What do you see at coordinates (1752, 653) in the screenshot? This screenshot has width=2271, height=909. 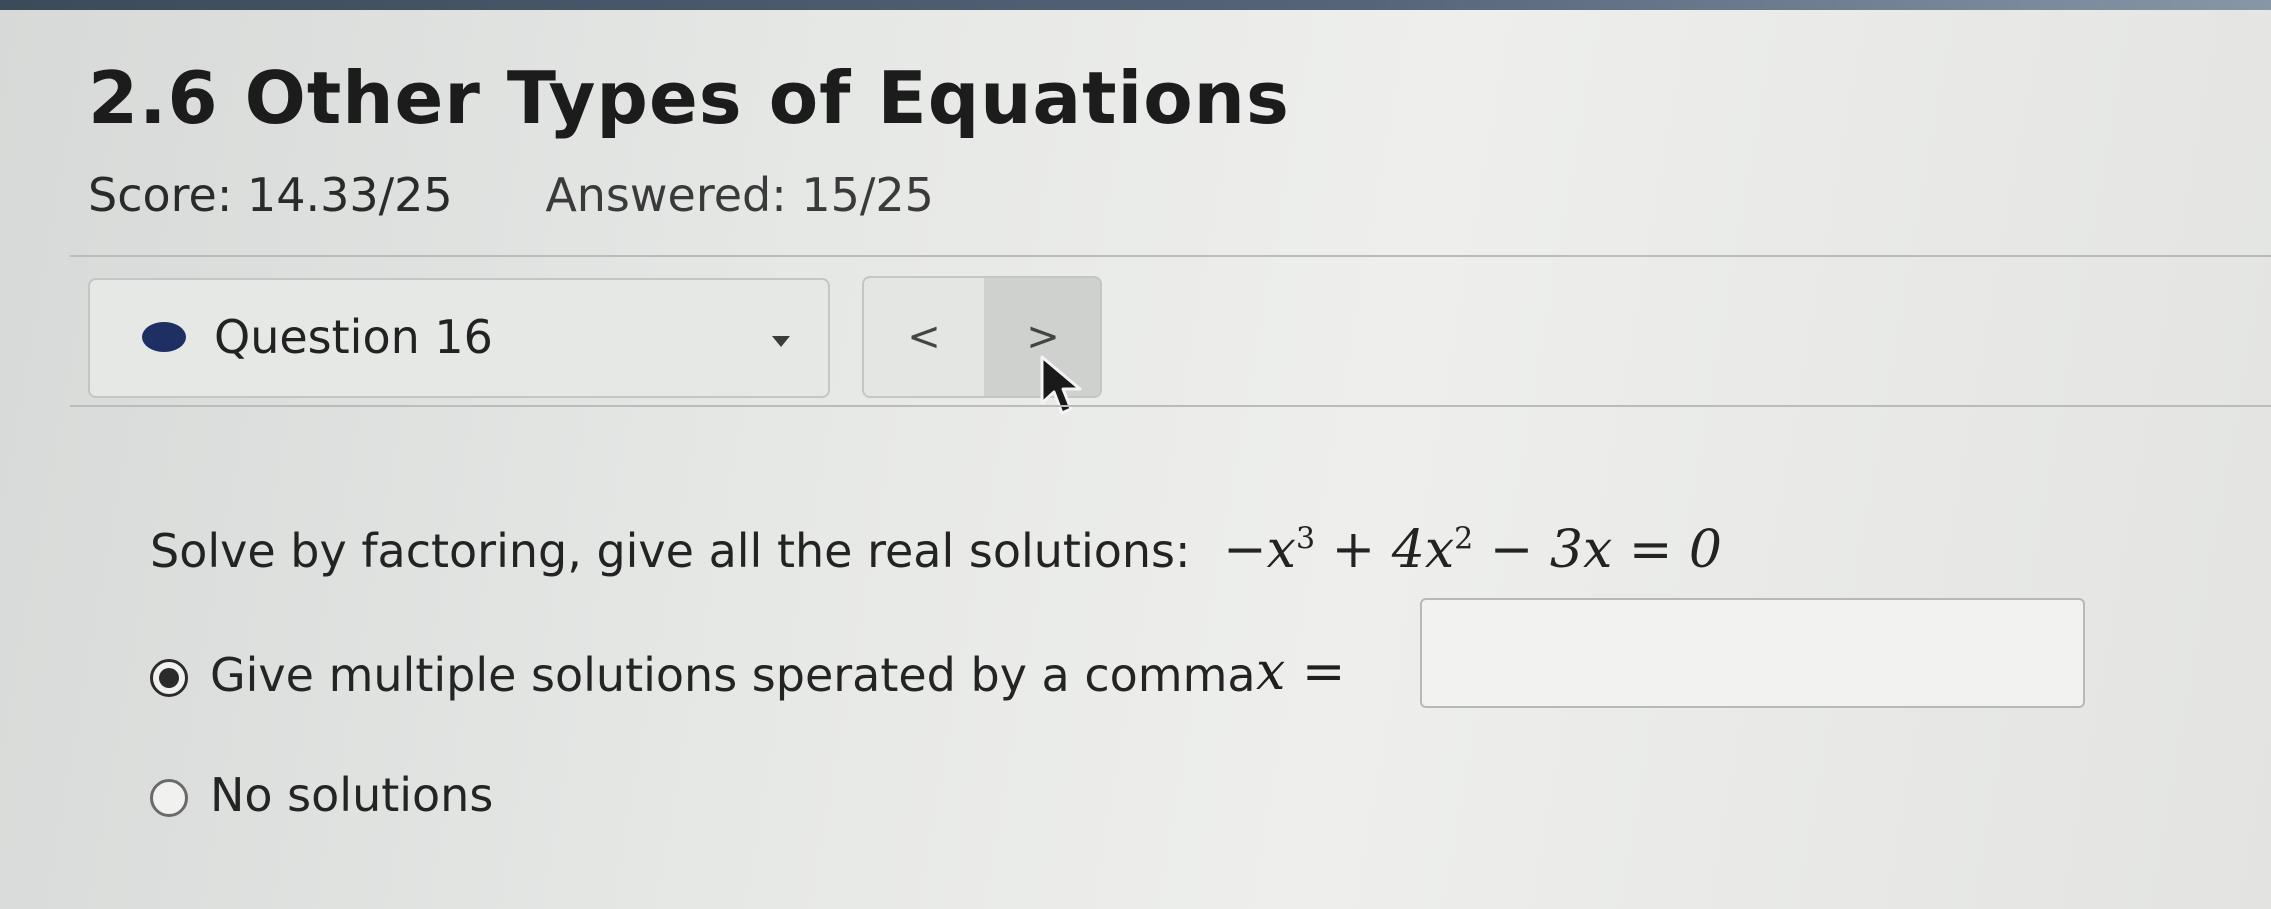 I see `answer-input` at bounding box center [1752, 653].